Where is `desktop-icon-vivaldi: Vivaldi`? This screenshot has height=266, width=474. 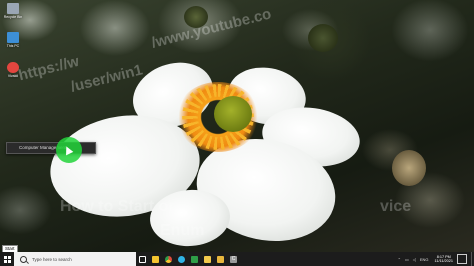 desktop-icon-vivaldi: Vivaldi is located at coordinates (13, 70).